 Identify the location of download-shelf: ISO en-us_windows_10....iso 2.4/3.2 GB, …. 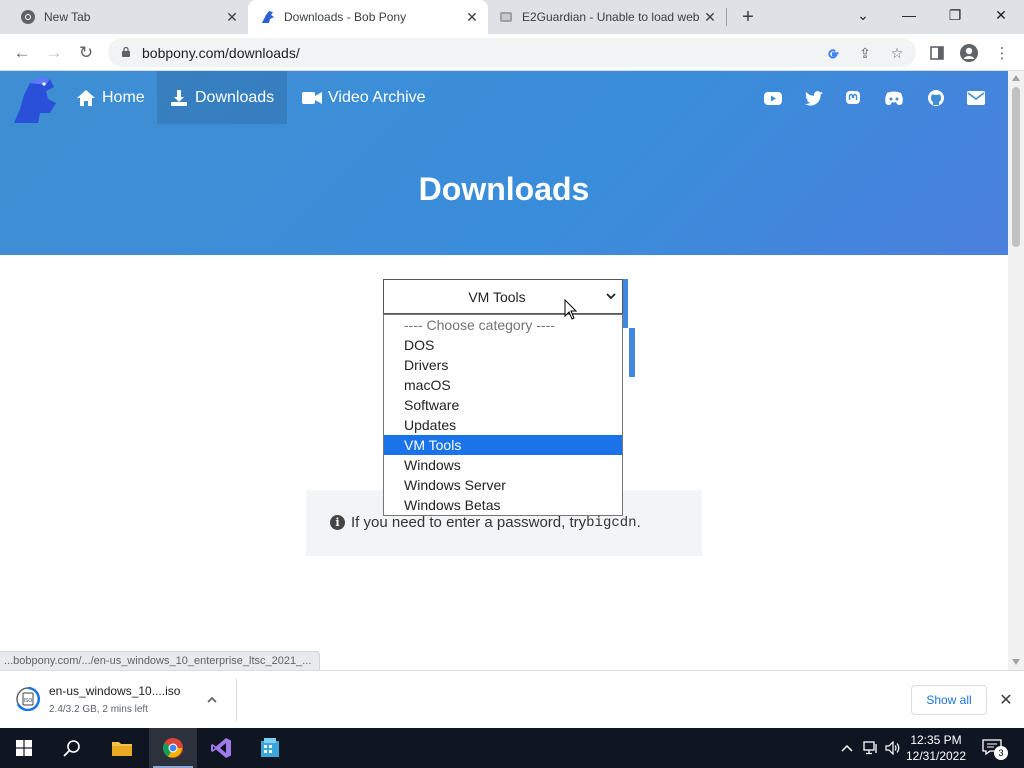
(512, 699).